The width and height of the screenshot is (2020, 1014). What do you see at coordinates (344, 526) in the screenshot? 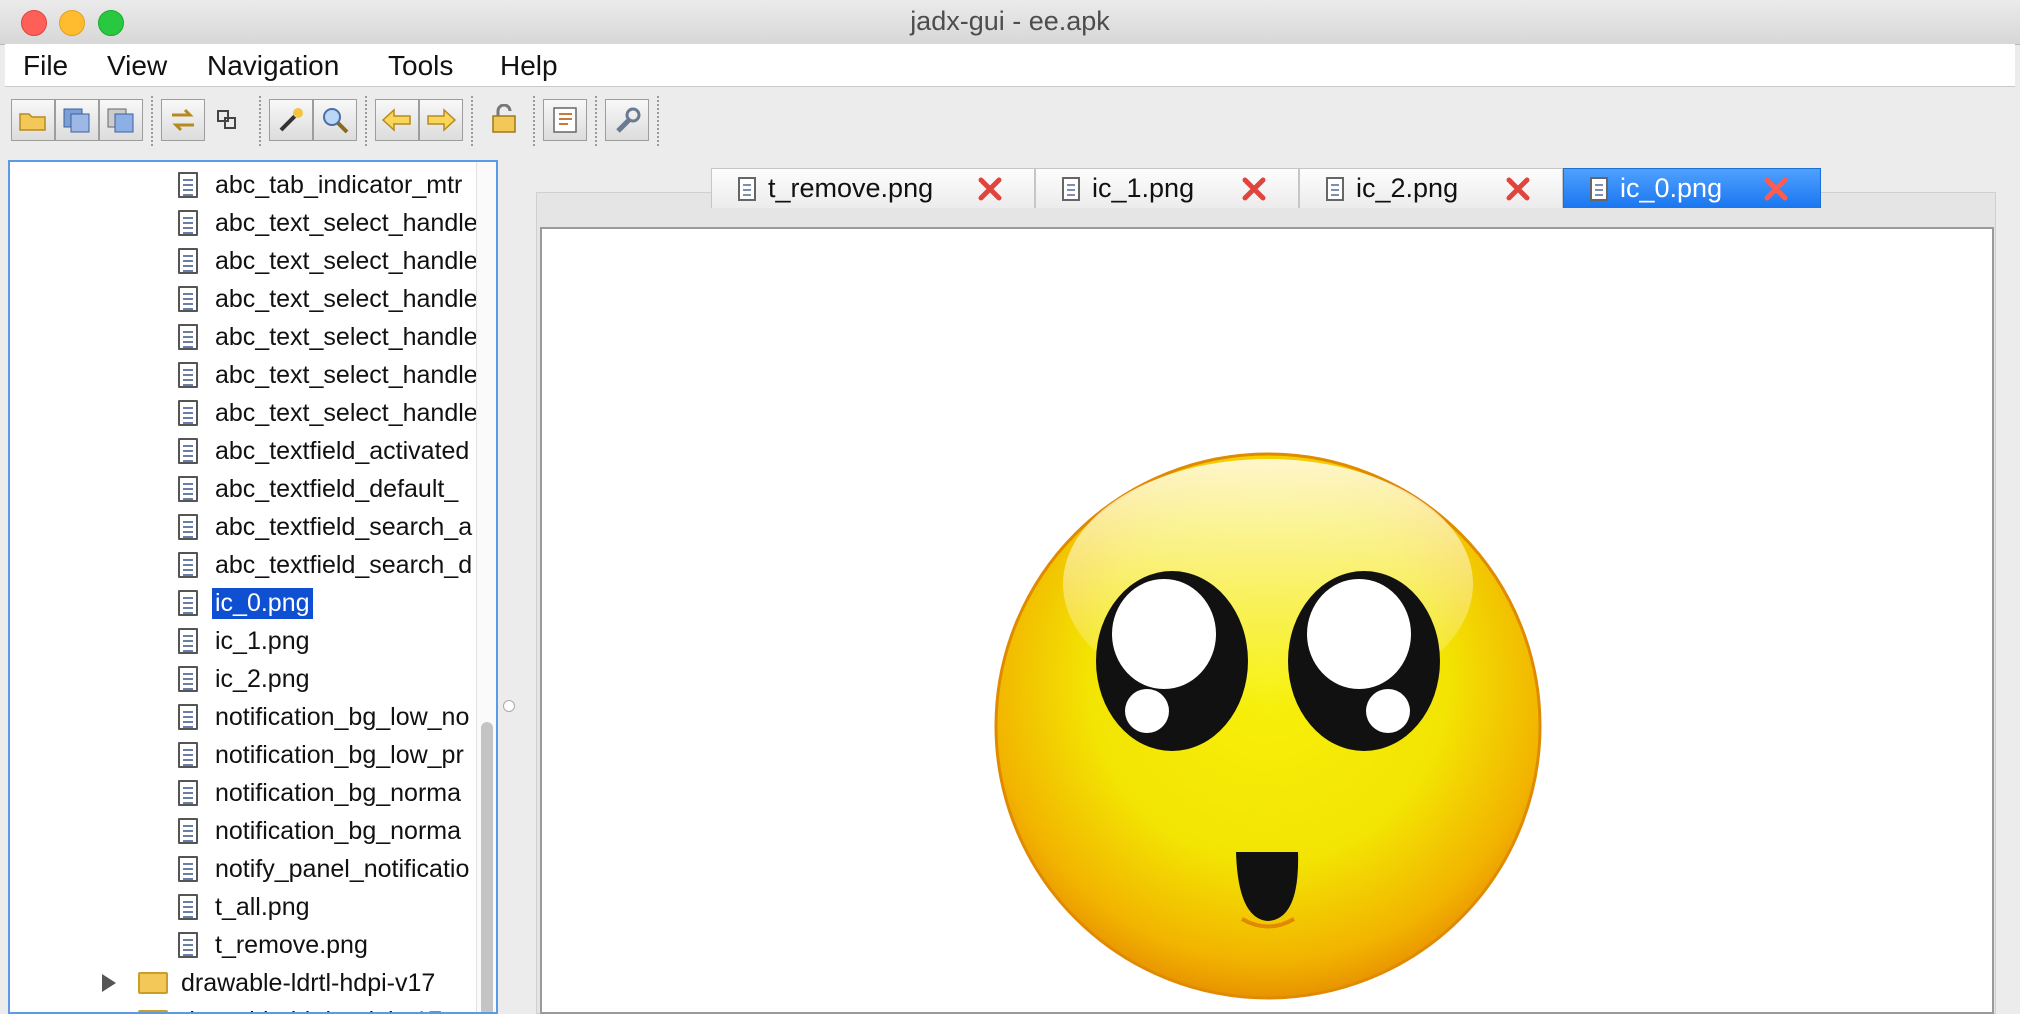
I see `tree-item-label: abc_textfield_search_a` at bounding box center [344, 526].